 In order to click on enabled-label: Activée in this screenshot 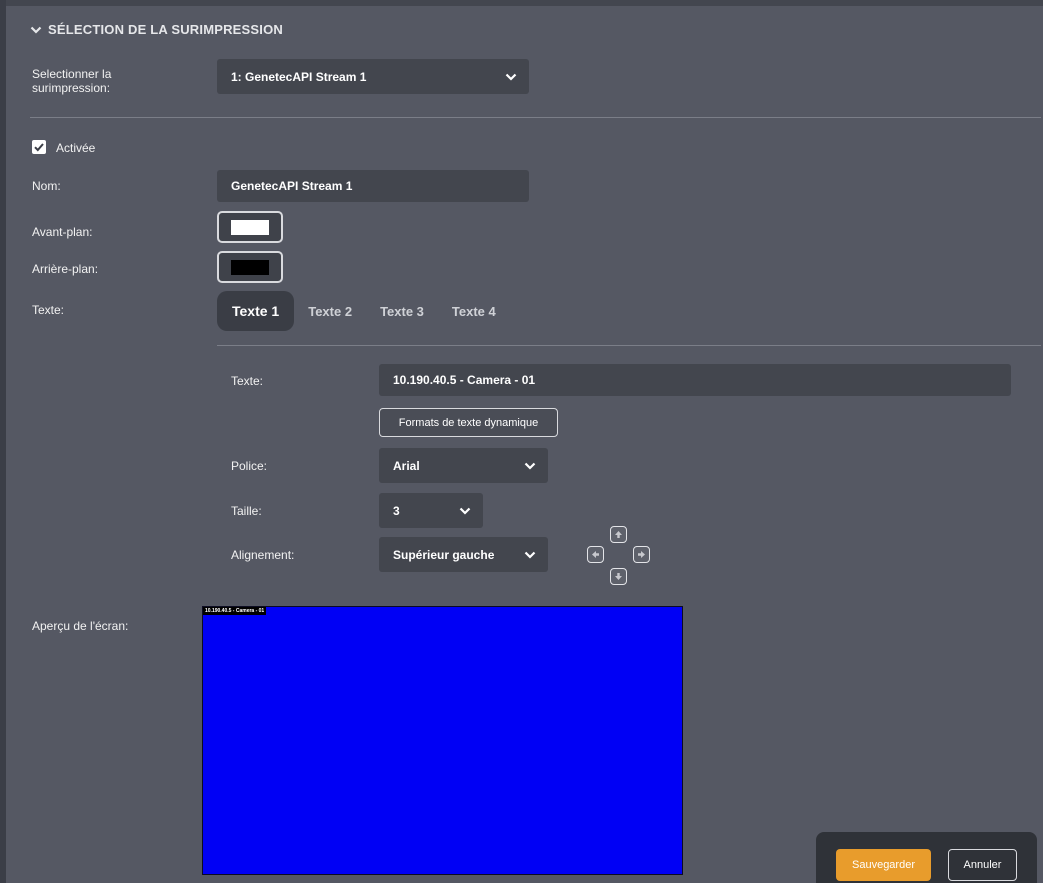, I will do `click(76, 148)`.